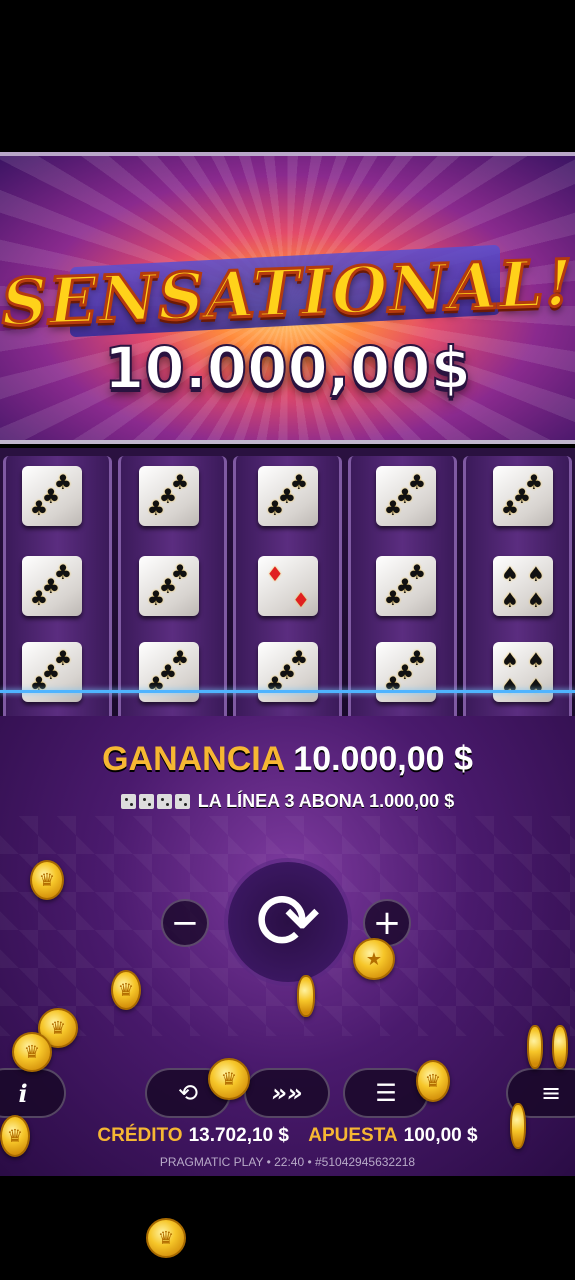  Describe the element at coordinates (238, 1135) in the screenshot. I see `credit-value: 13.702,10 $` at that location.